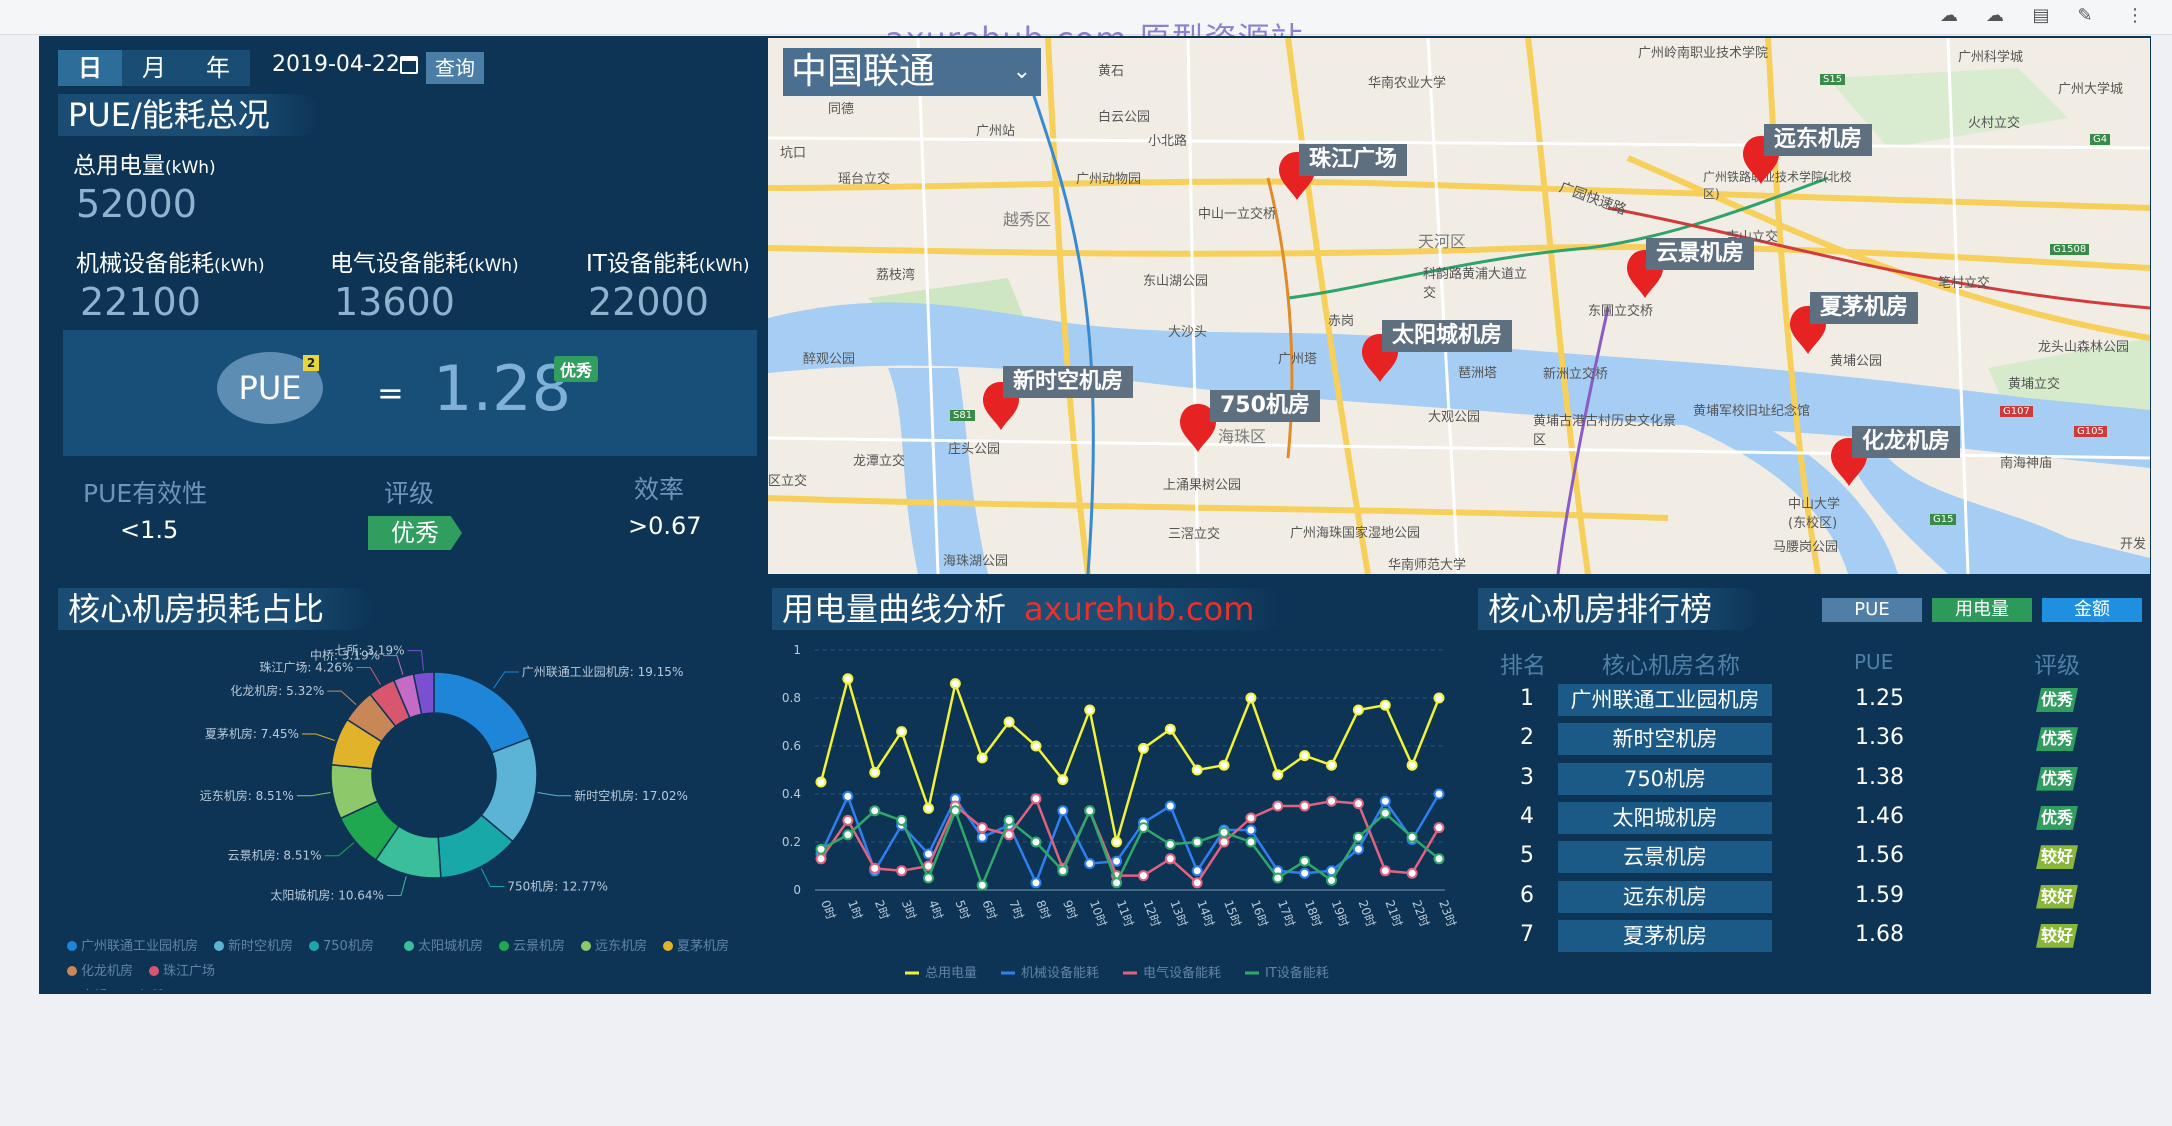  Describe the element at coordinates (482, 712) in the screenshot. I see `donut-slice` at that location.